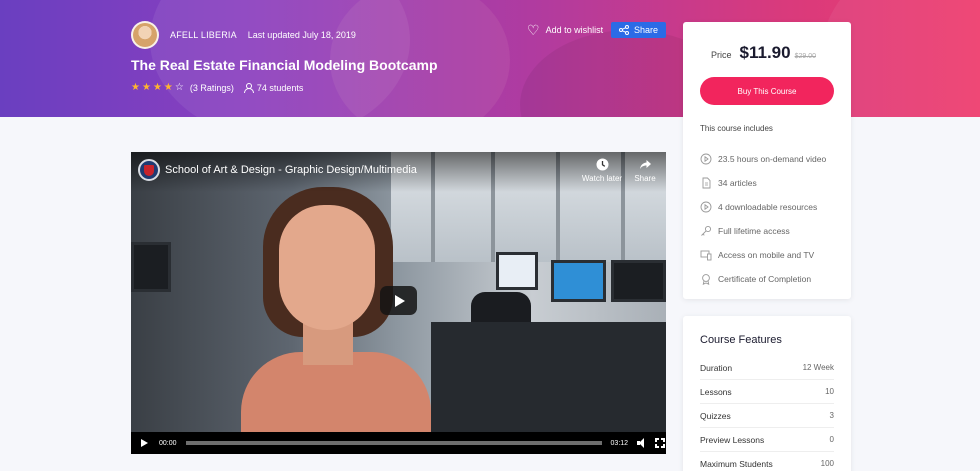  Describe the element at coordinates (706, 279) in the screenshot. I see `certificate-icon` at that location.